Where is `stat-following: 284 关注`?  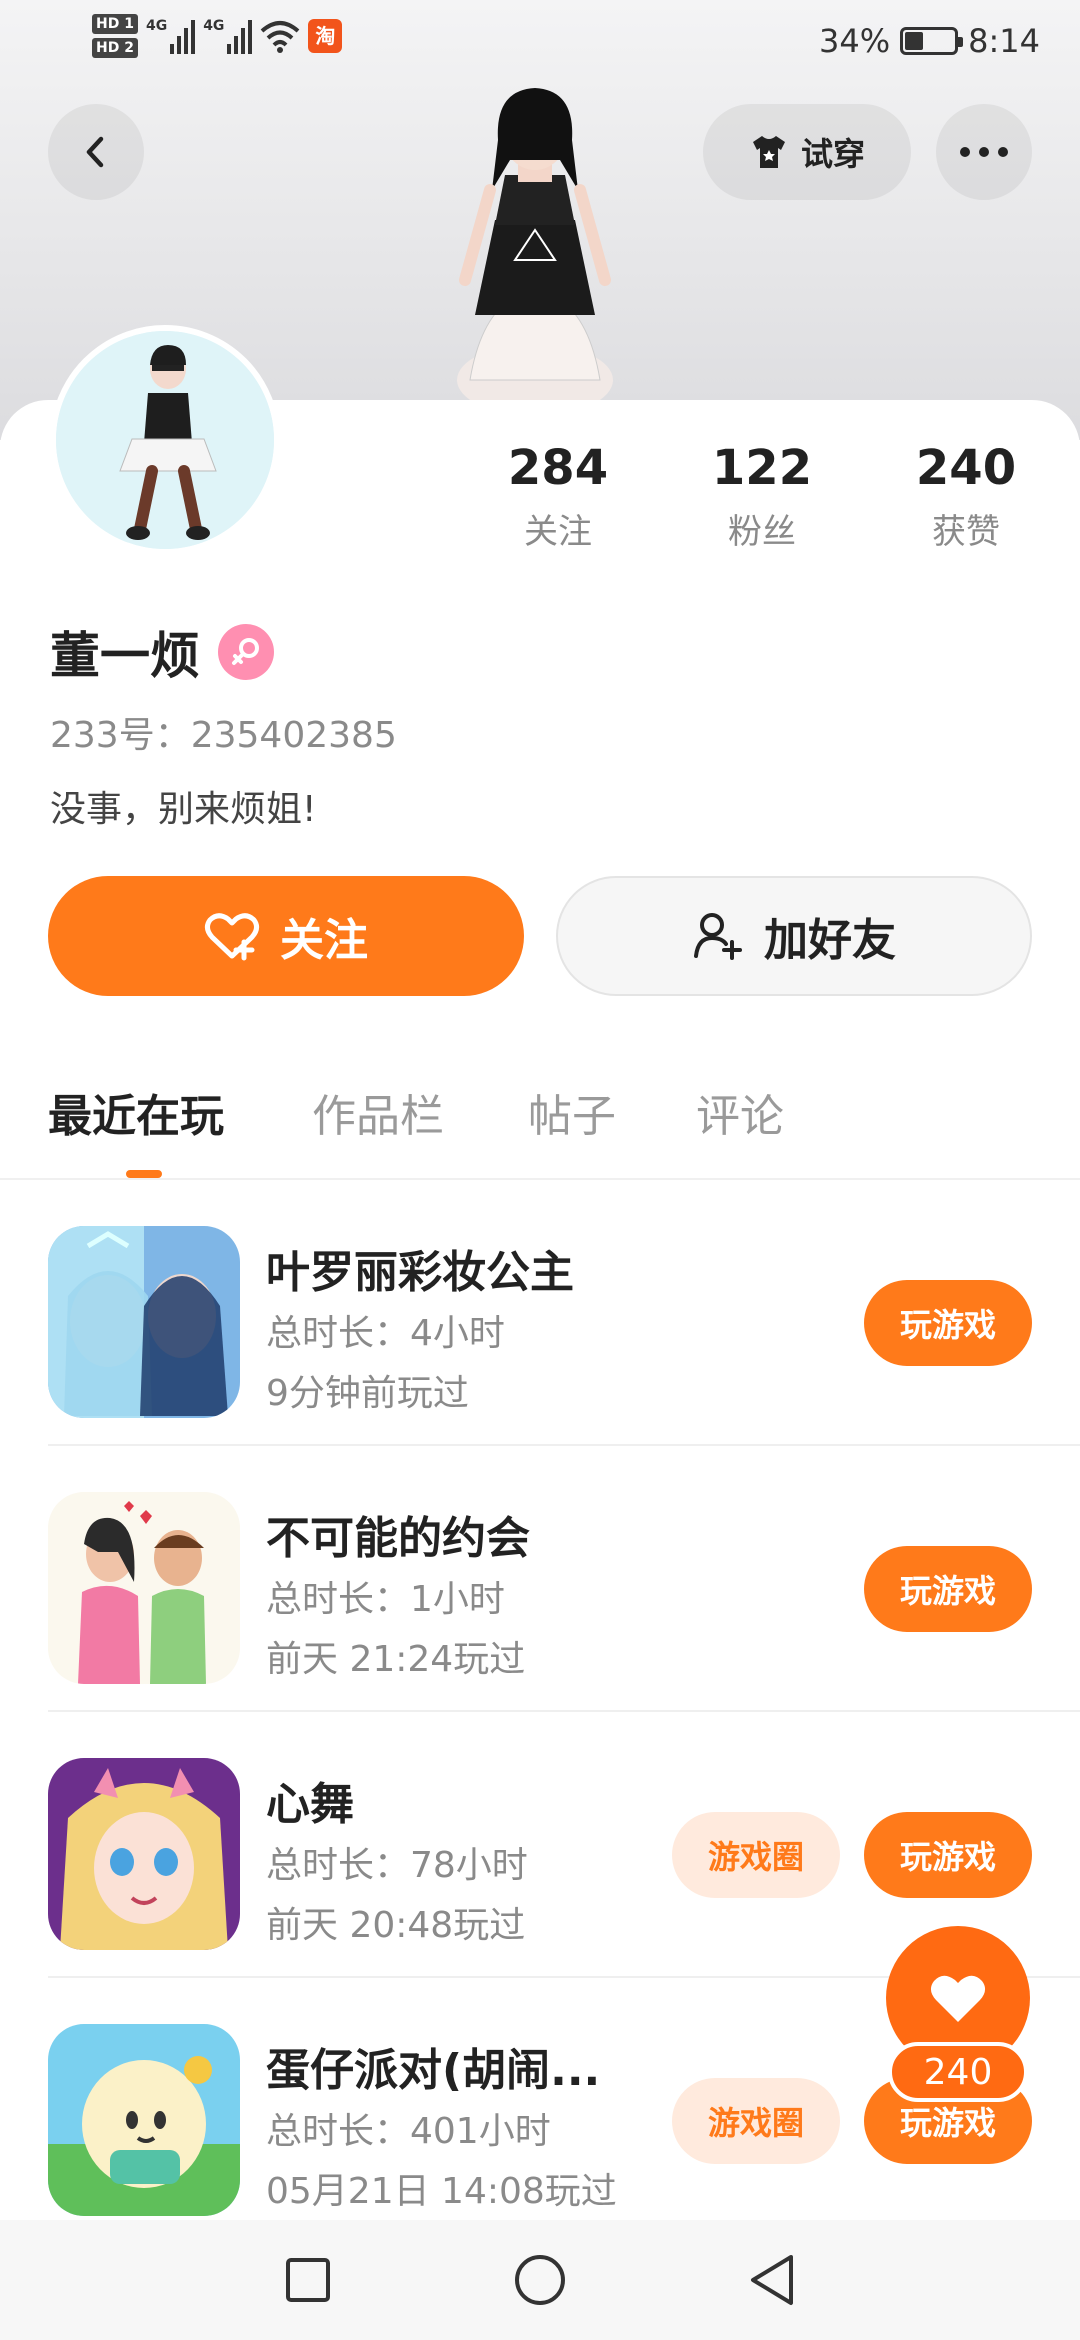
stat-following: 284 关注 is located at coordinates (558, 496).